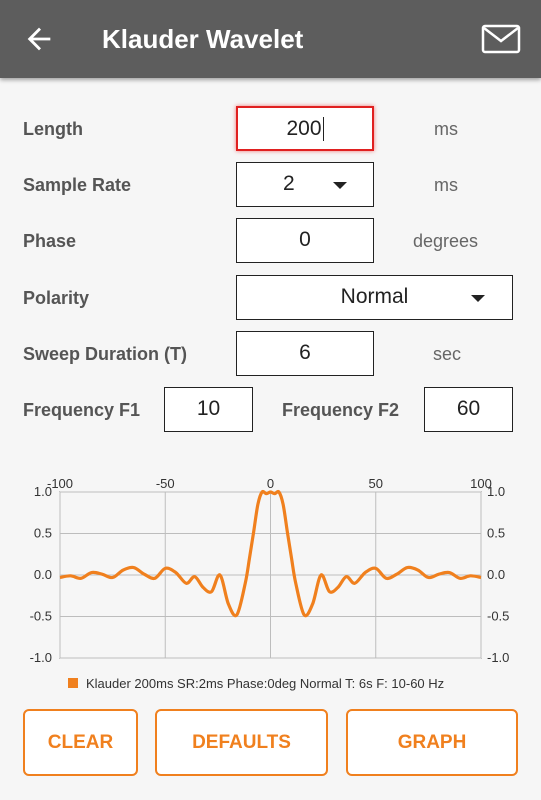  I want to click on polarity-value: Normal, so click(374, 296).